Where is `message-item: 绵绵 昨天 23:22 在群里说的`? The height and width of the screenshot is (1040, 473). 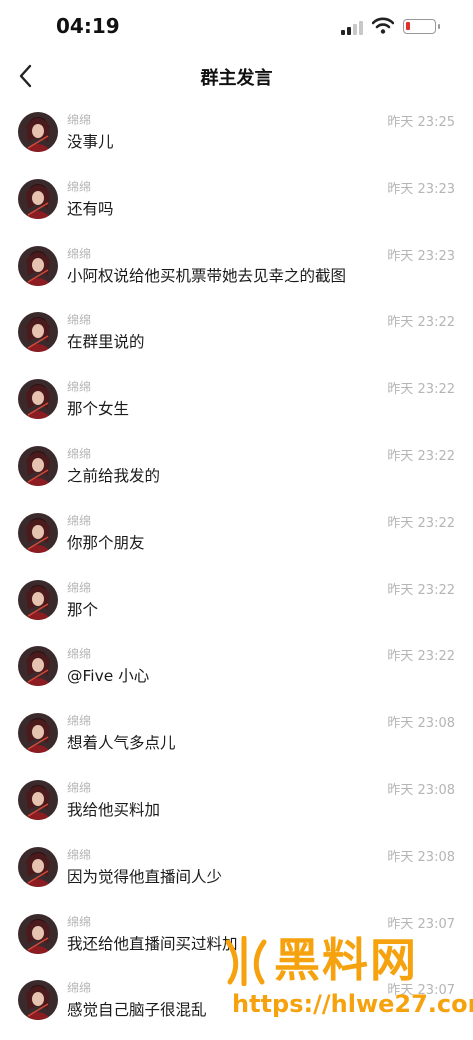
message-item: 绵绵 昨天 23:22 在群里说的 is located at coordinates (236, 338).